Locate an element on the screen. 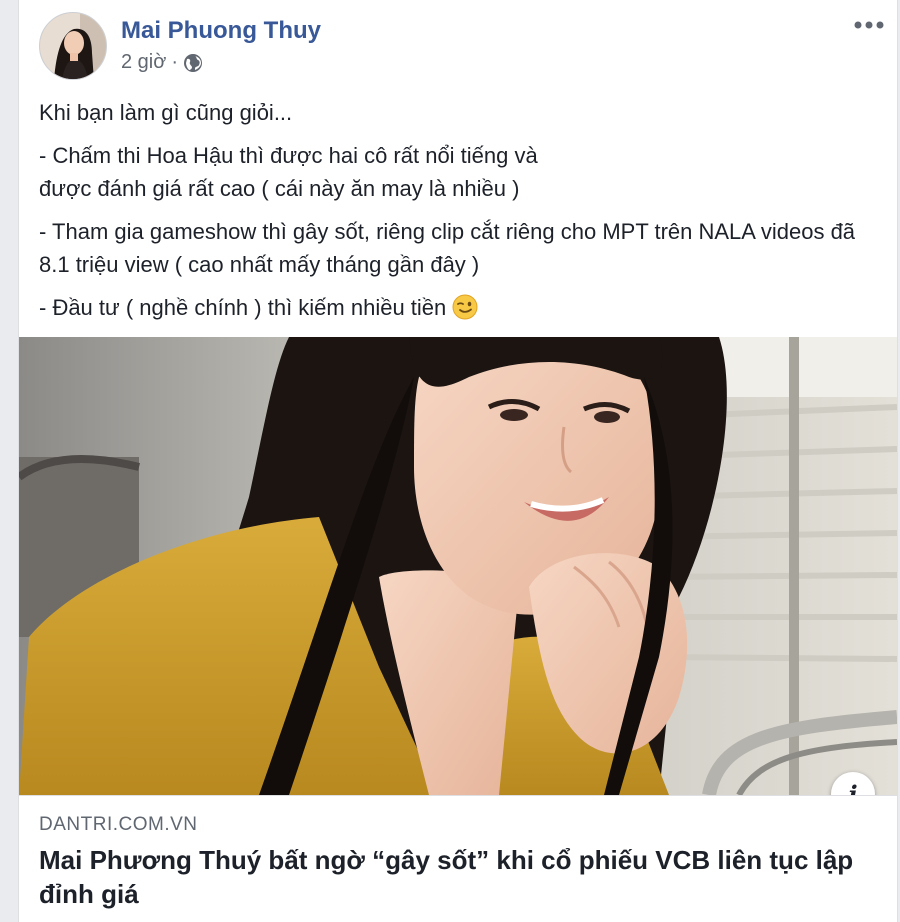  wink-emoji-icon is located at coordinates (465, 307).